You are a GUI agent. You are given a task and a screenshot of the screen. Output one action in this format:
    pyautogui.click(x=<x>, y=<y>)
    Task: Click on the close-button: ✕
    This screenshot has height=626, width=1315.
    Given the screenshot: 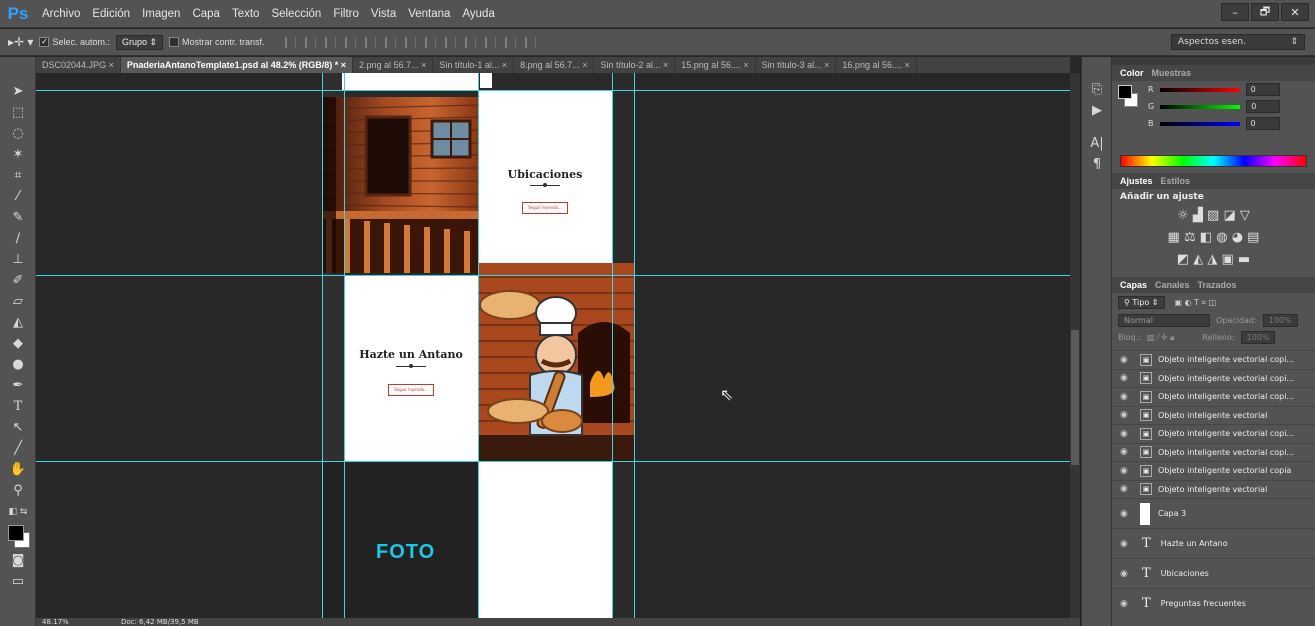 What is the action you would take?
    pyautogui.click(x=1295, y=12)
    